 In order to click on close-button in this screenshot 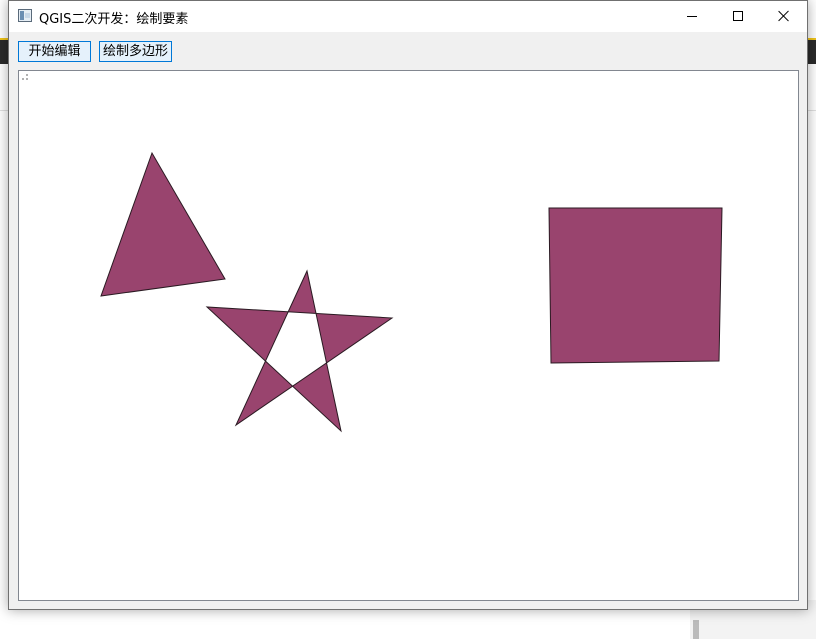, I will do `click(784, 16)`.